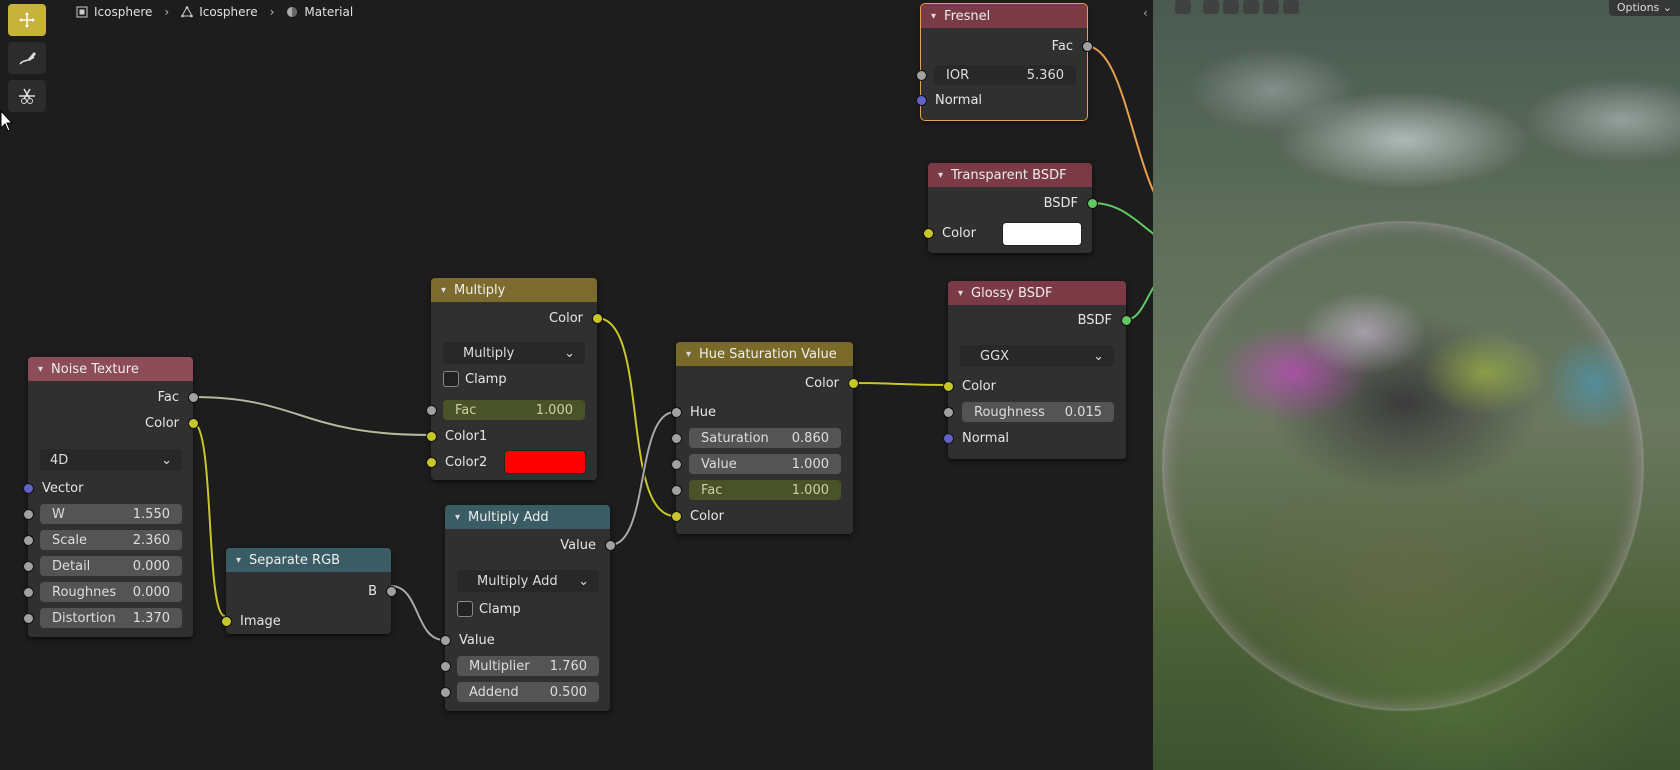  What do you see at coordinates (1004, 100) in the screenshot?
I see `input-normal: Normal` at bounding box center [1004, 100].